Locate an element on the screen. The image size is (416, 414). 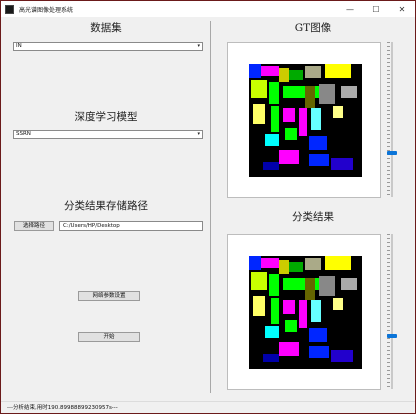
close-icon: ✕ is located at coordinates (402, 9).